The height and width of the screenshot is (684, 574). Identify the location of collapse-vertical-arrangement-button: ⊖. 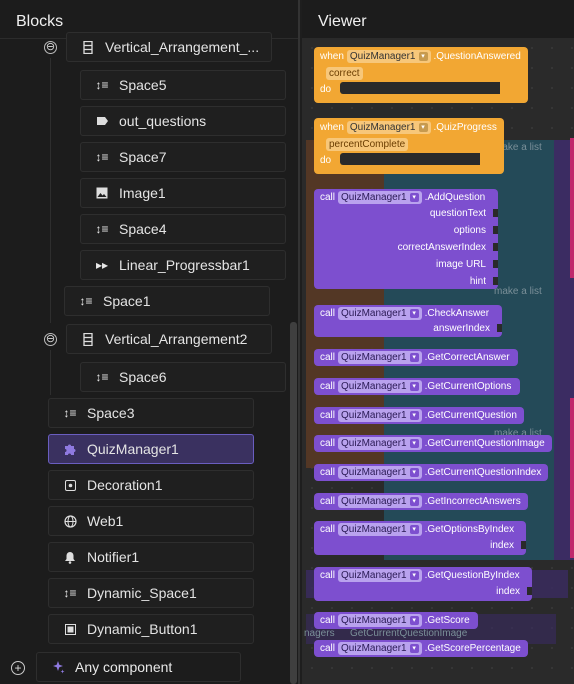
(50, 47).